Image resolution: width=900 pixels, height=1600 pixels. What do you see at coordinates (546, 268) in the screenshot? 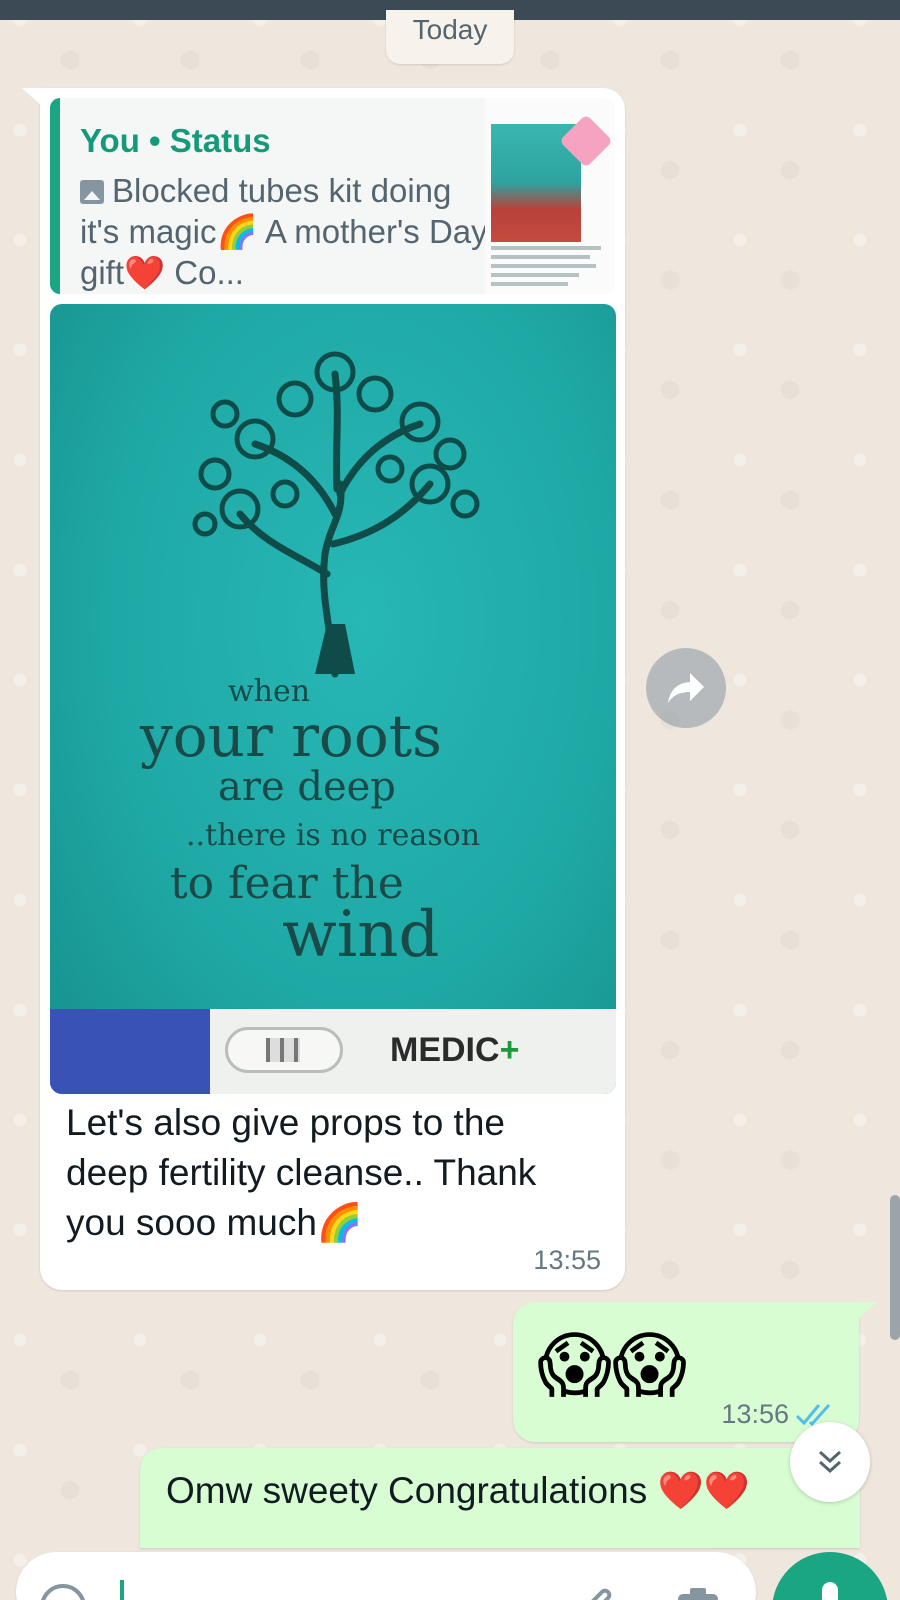
I see `thumbnail-caption-lines` at bounding box center [546, 268].